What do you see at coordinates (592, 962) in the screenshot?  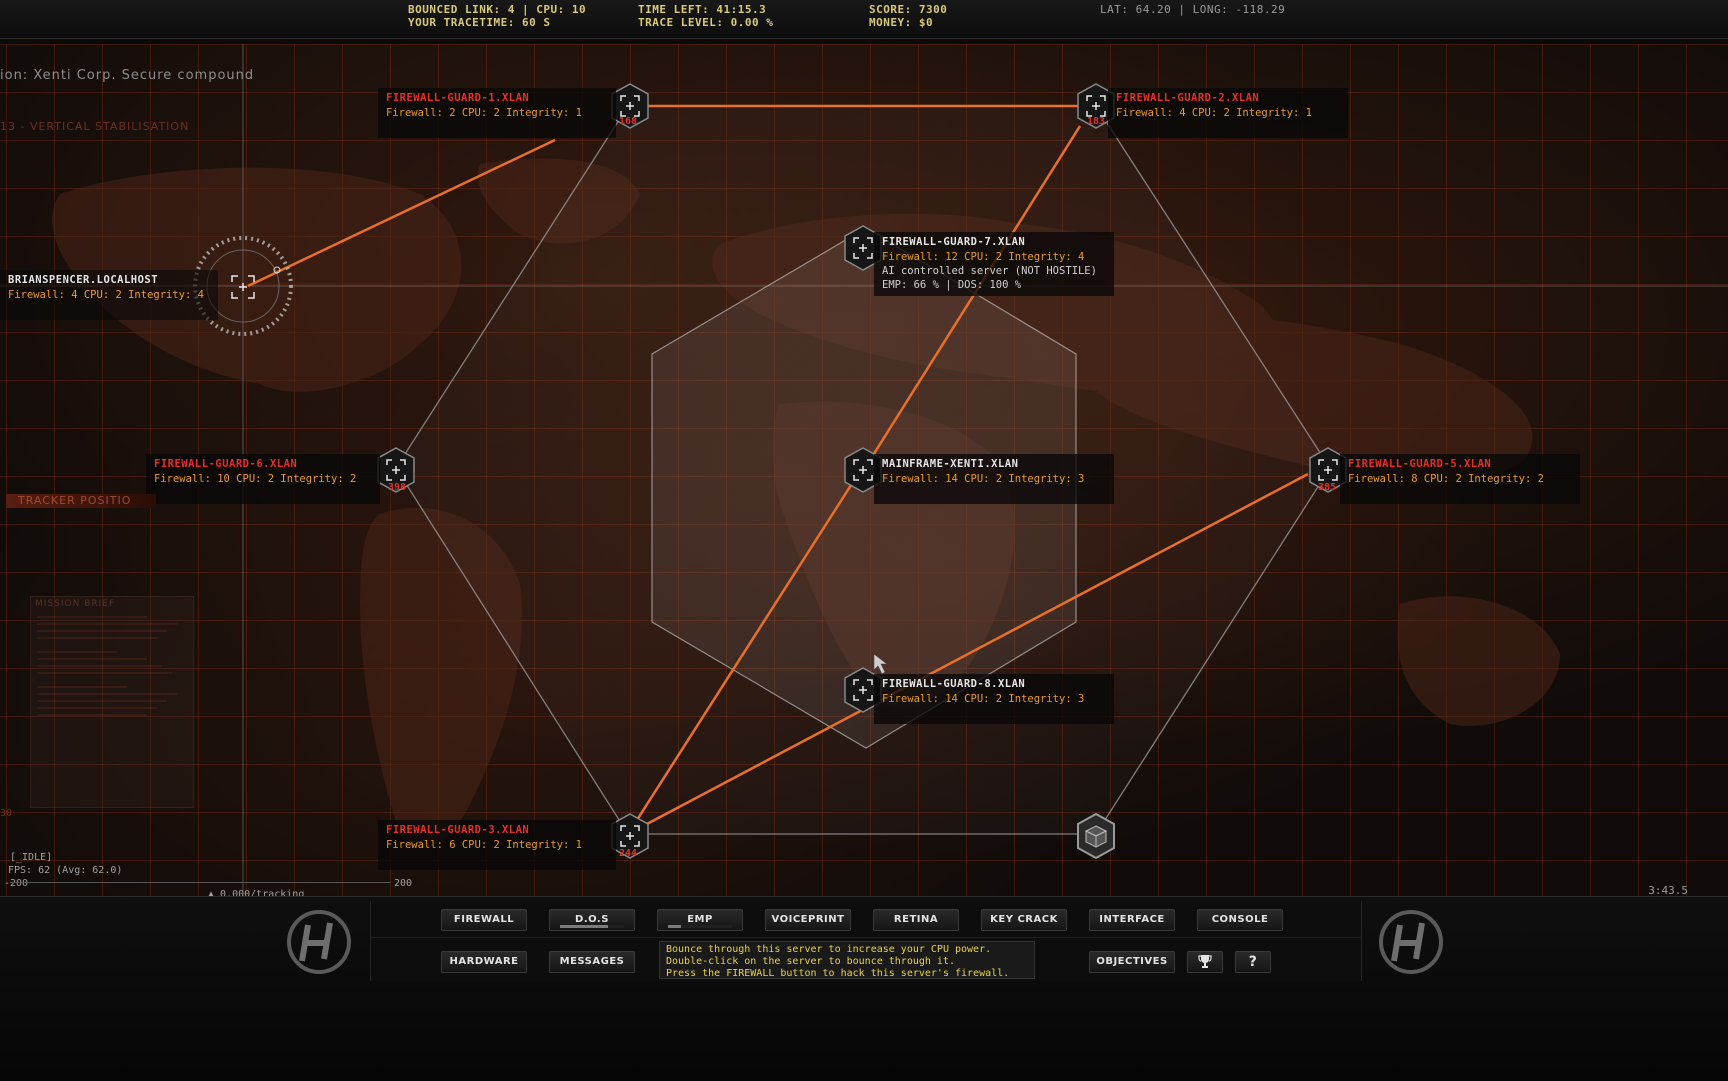 I see `messages-button: Messages` at bounding box center [592, 962].